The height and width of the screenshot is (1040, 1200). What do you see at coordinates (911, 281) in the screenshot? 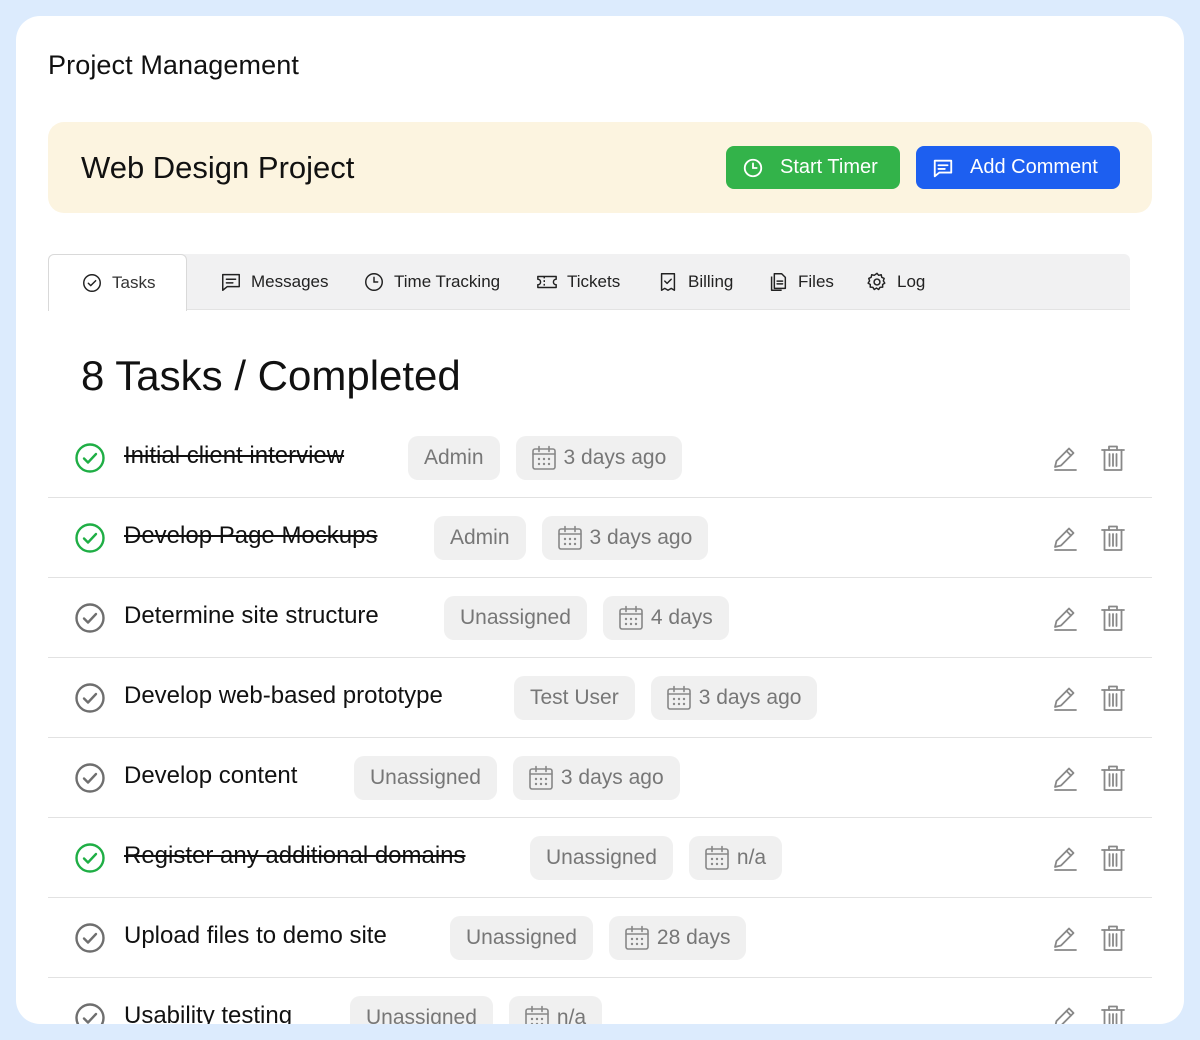
I see `tab-label: Log` at bounding box center [911, 281].